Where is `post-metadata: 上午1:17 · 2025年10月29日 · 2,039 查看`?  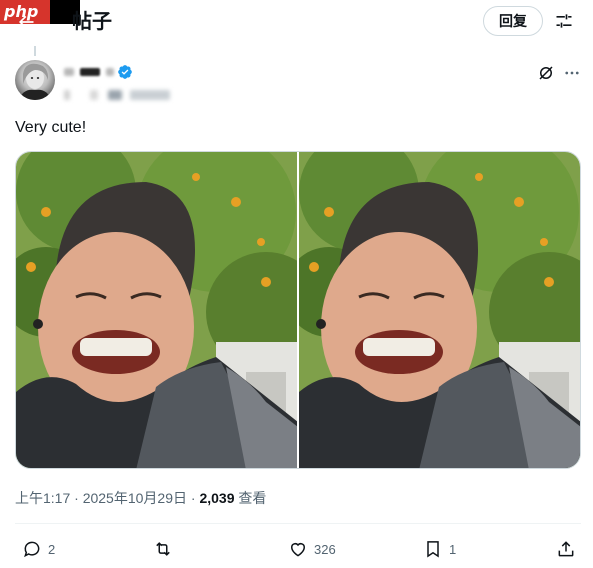 post-metadata: 上午1:17 · 2025年10月29日 · 2,039 查看 is located at coordinates (140, 498).